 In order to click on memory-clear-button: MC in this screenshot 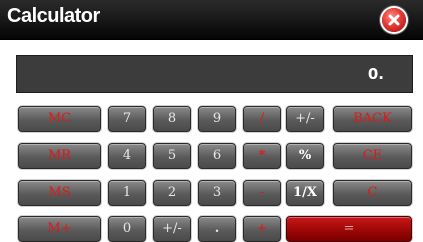, I will do `click(59, 119)`.